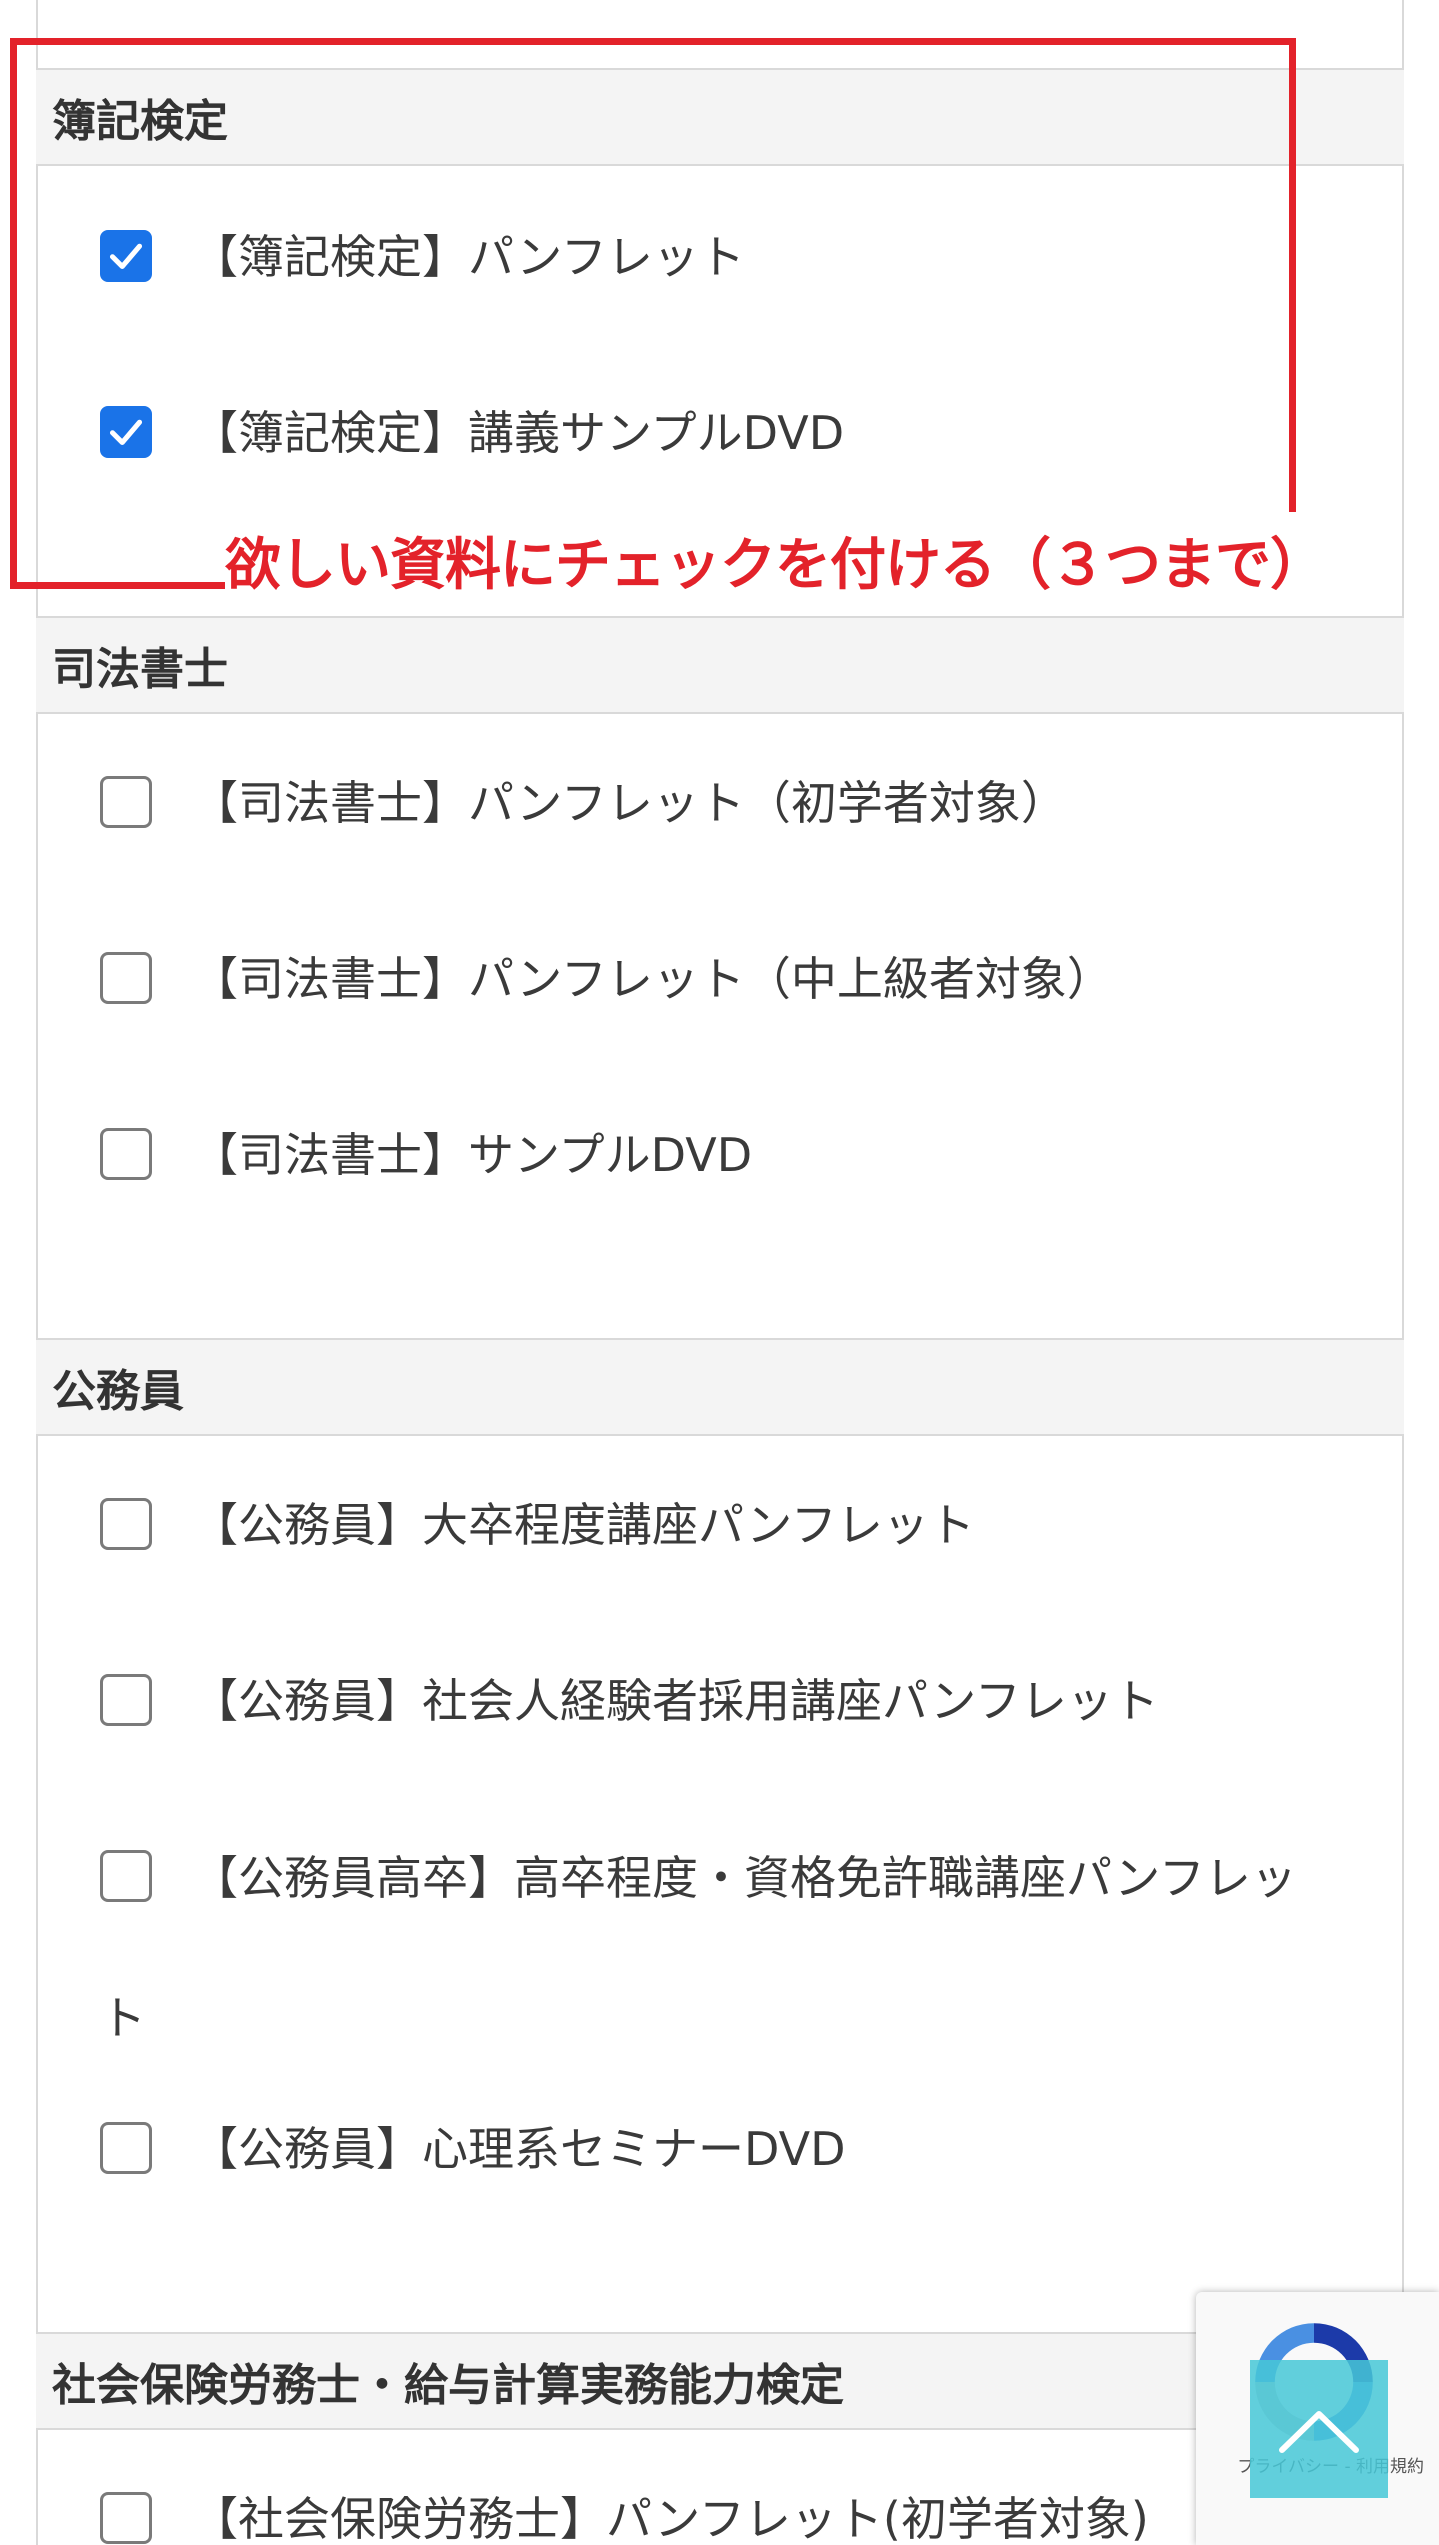 This screenshot has width=1439, height=2545. I want to click on option-label: 【公務員高卒】高卒程度・資格免許職講座パンフレット, so click(698, 1948).